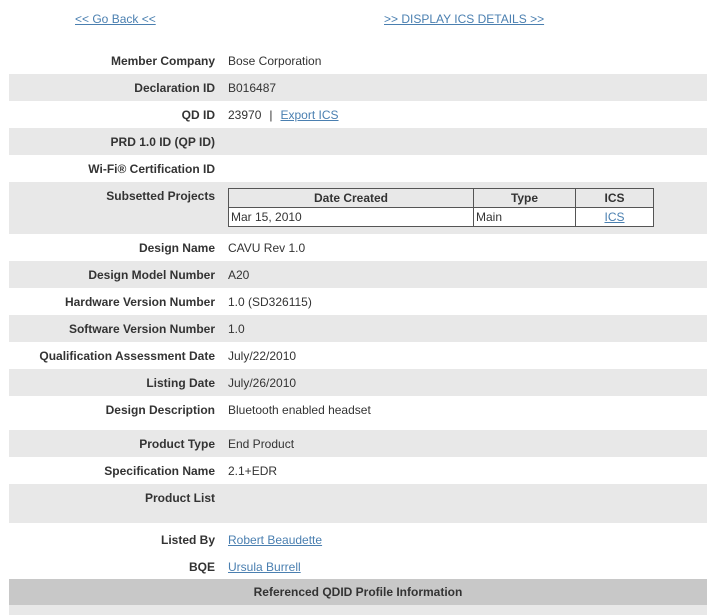 The width and height of the screenshot is (718, 615). I want to click on design-model-number-label: Design Model Number, so click(151, 275).